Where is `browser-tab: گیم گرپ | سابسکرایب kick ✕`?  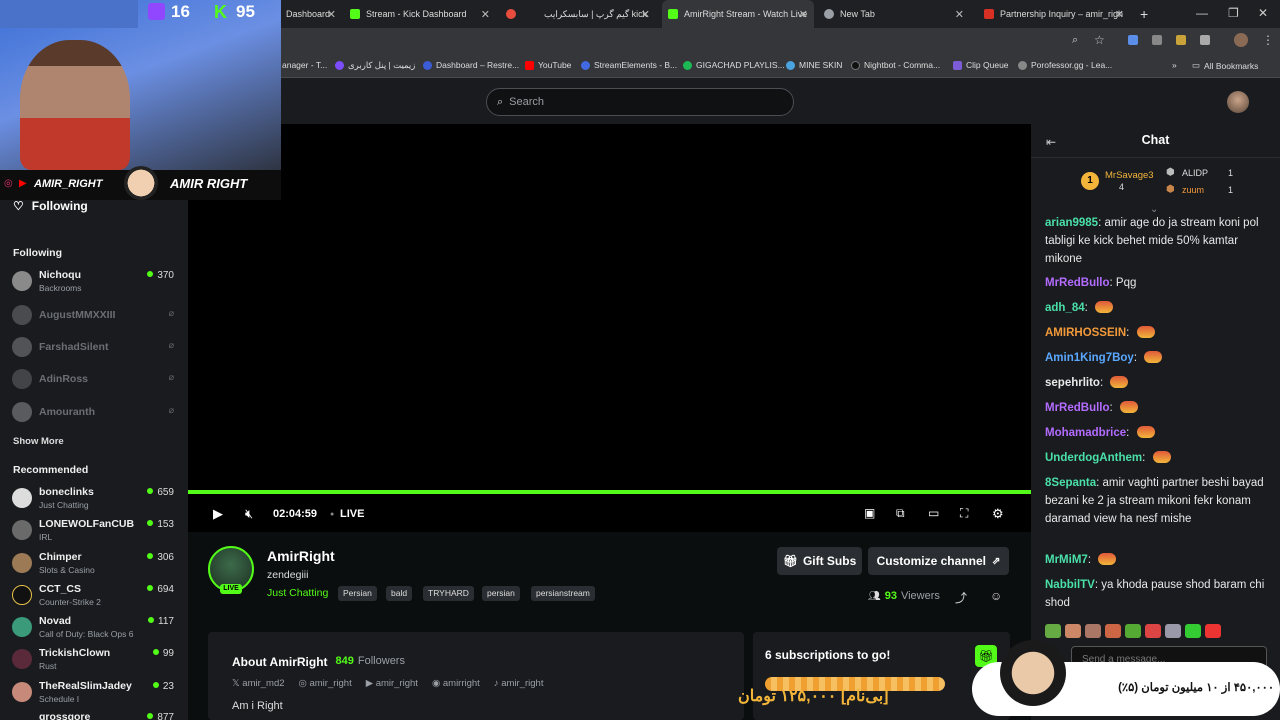
browser-tab: گیم گرپ | سابسکرایب kick ✕ is located at coordinates (597, 14).